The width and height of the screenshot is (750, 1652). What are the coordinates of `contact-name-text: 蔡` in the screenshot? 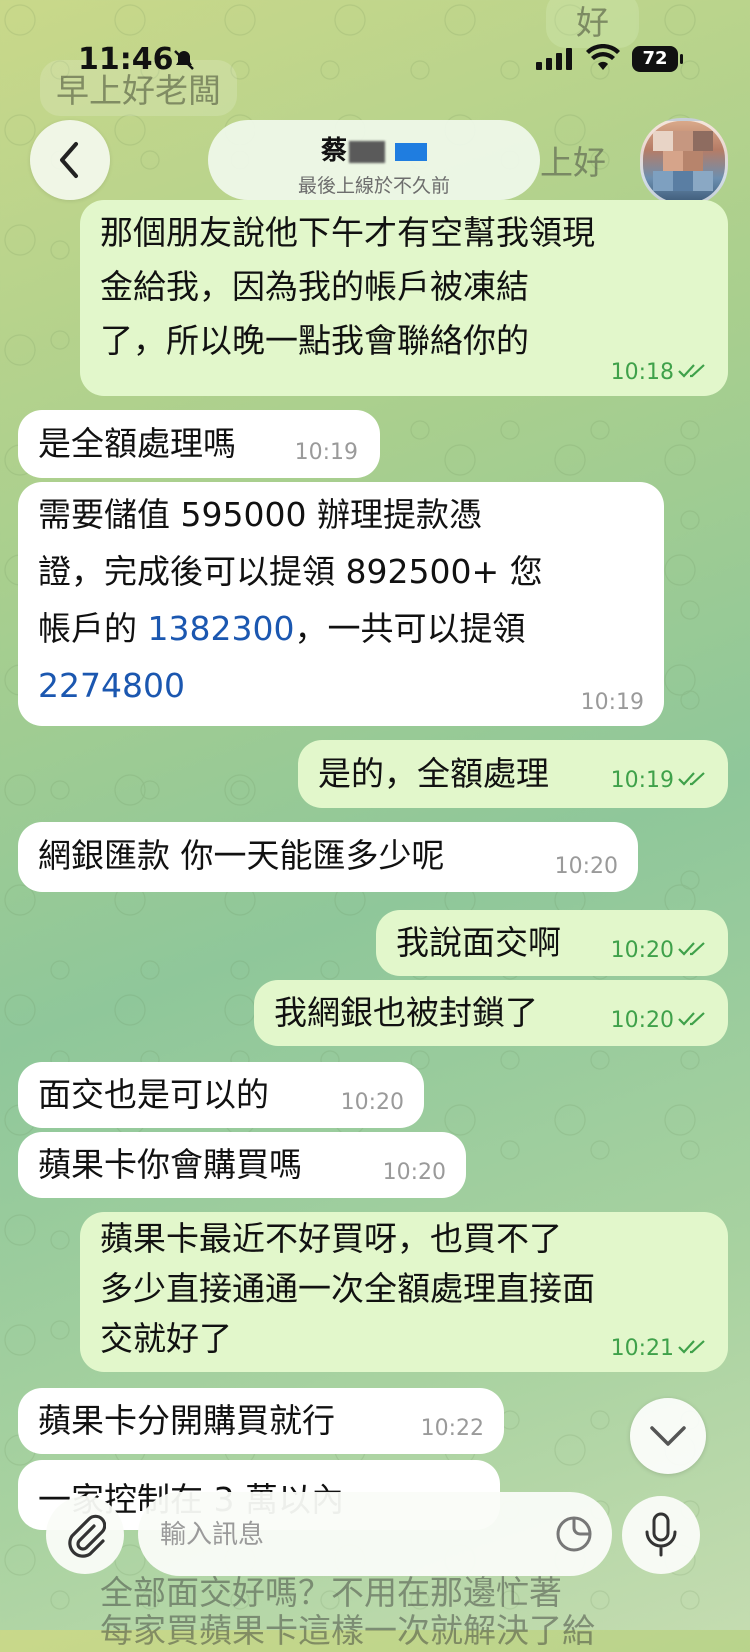 It's located at (333, 151).